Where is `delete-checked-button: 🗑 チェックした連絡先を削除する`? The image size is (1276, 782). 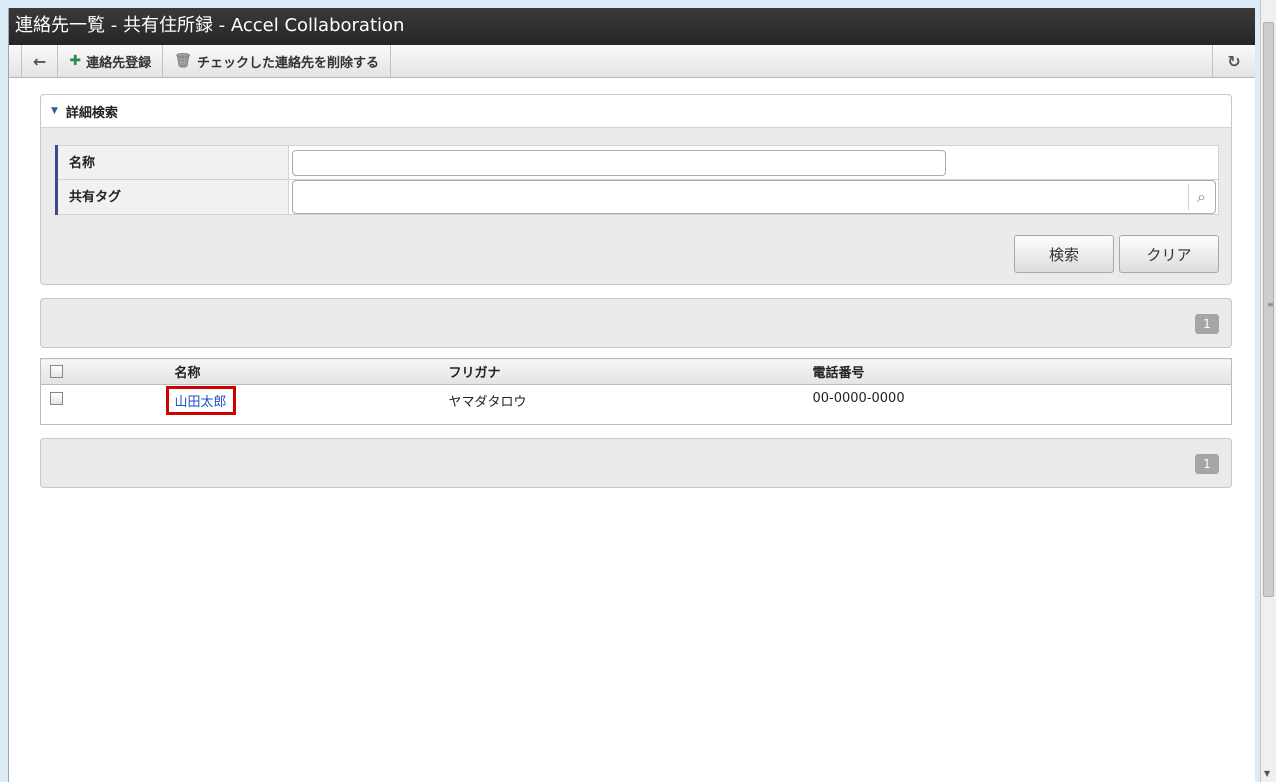
delete-checked-button: 🗑 チェックした連絡先を削除する is located at coordinates (277, 61).